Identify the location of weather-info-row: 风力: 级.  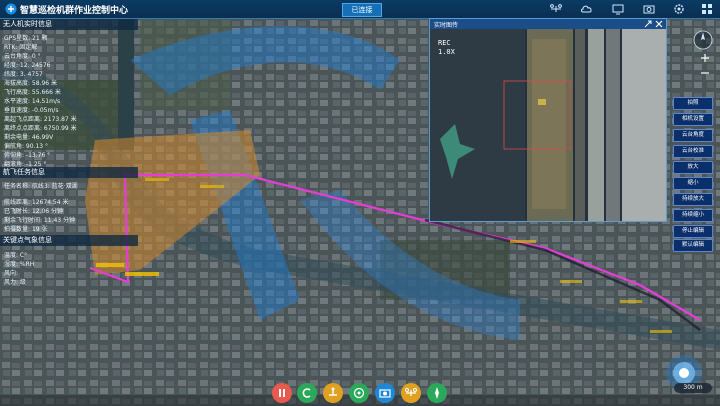
(15, 282).